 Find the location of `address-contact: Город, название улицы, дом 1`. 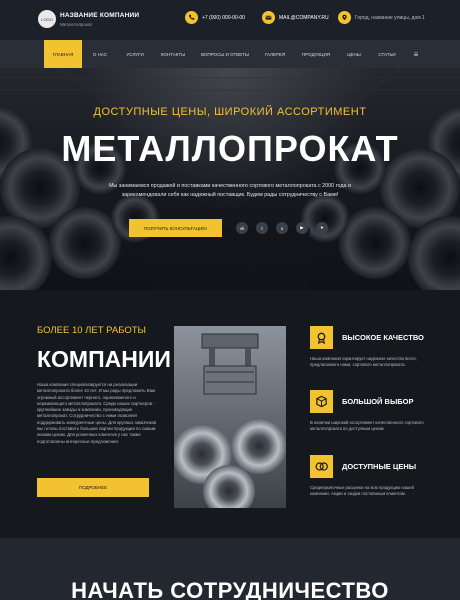

address-contact: Город, название улицы, дом 1 is located at coordinates (381, 17).